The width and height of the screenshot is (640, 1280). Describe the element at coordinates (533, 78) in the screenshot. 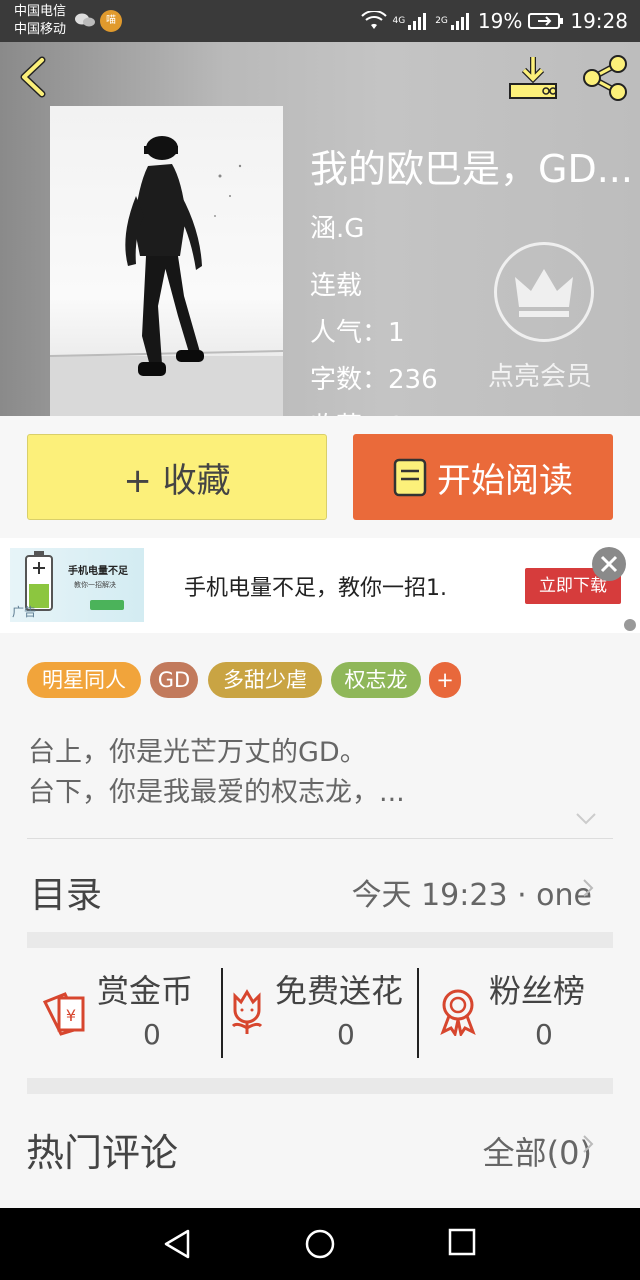

I see `download-icon` at that location.